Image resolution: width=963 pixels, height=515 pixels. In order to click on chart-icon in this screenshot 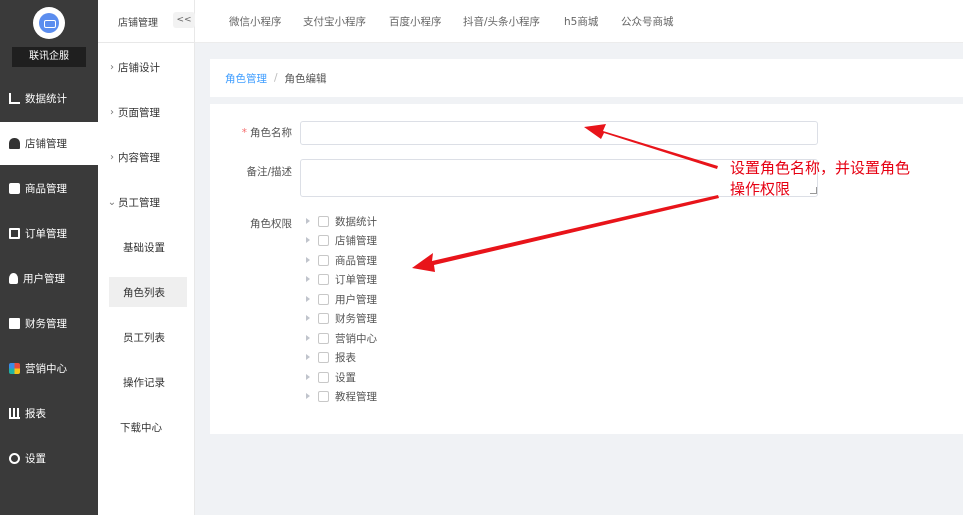, I will do `click(14, 98)`.